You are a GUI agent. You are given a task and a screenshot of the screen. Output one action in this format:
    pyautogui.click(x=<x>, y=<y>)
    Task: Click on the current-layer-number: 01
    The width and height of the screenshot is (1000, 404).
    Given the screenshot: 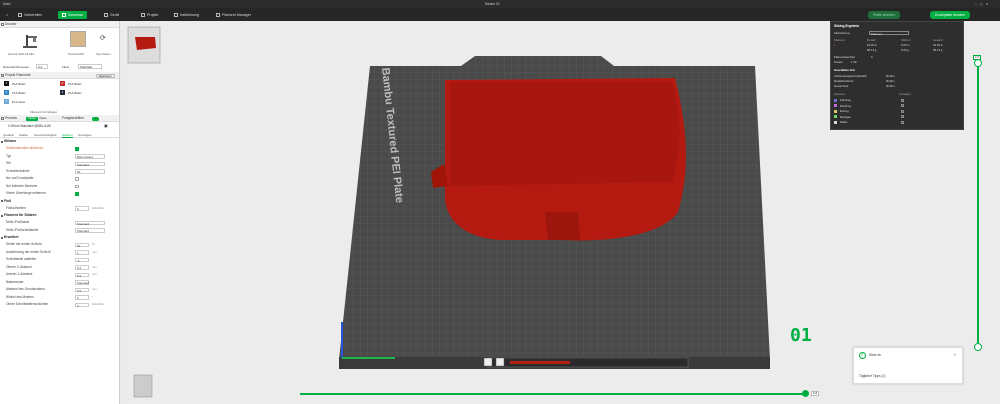 What is the action you would take?
    pyautogui.click(x=801, y=335)
    